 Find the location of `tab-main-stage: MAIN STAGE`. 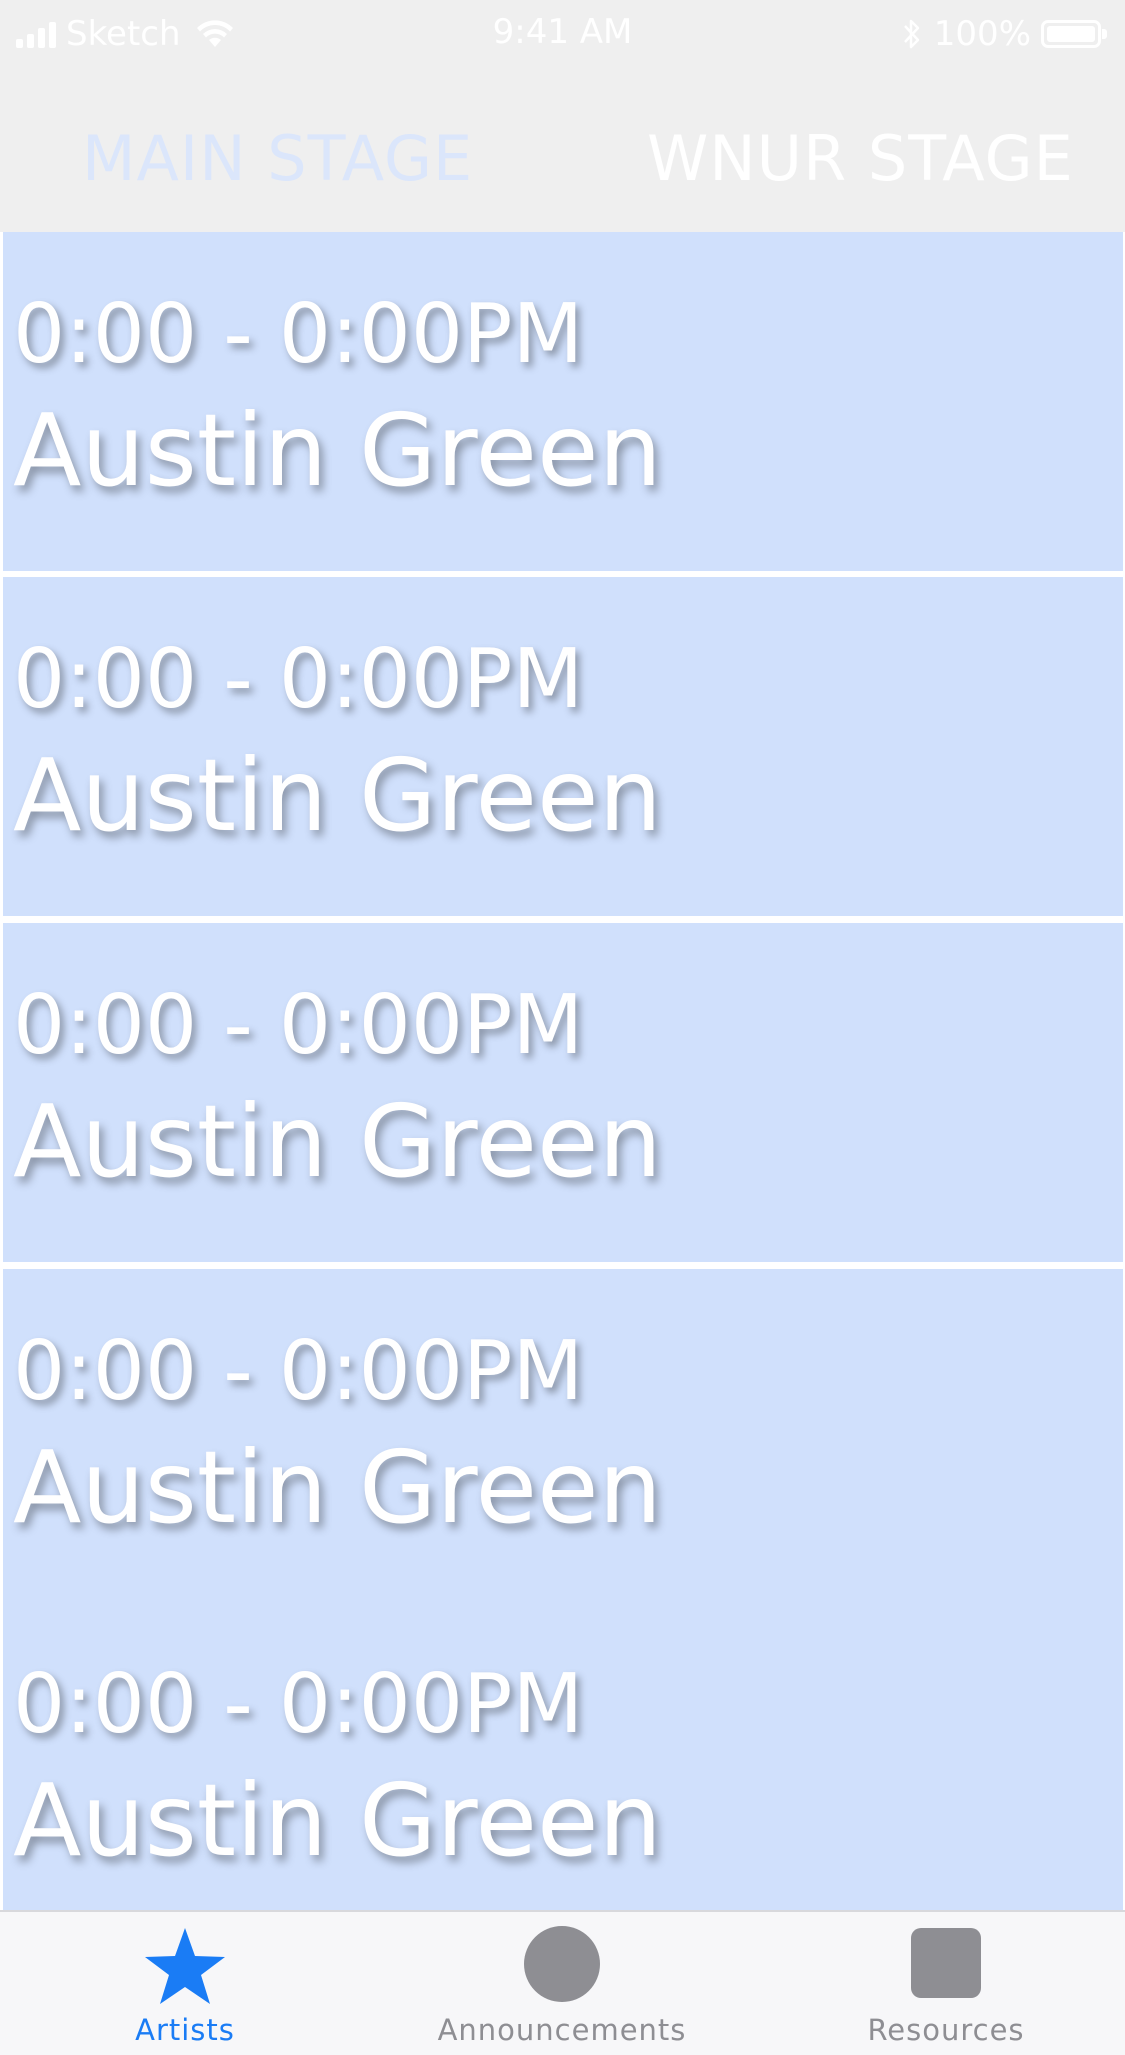

tab-main-stage: MAIN STAGE is located at coordinates (277, 158).